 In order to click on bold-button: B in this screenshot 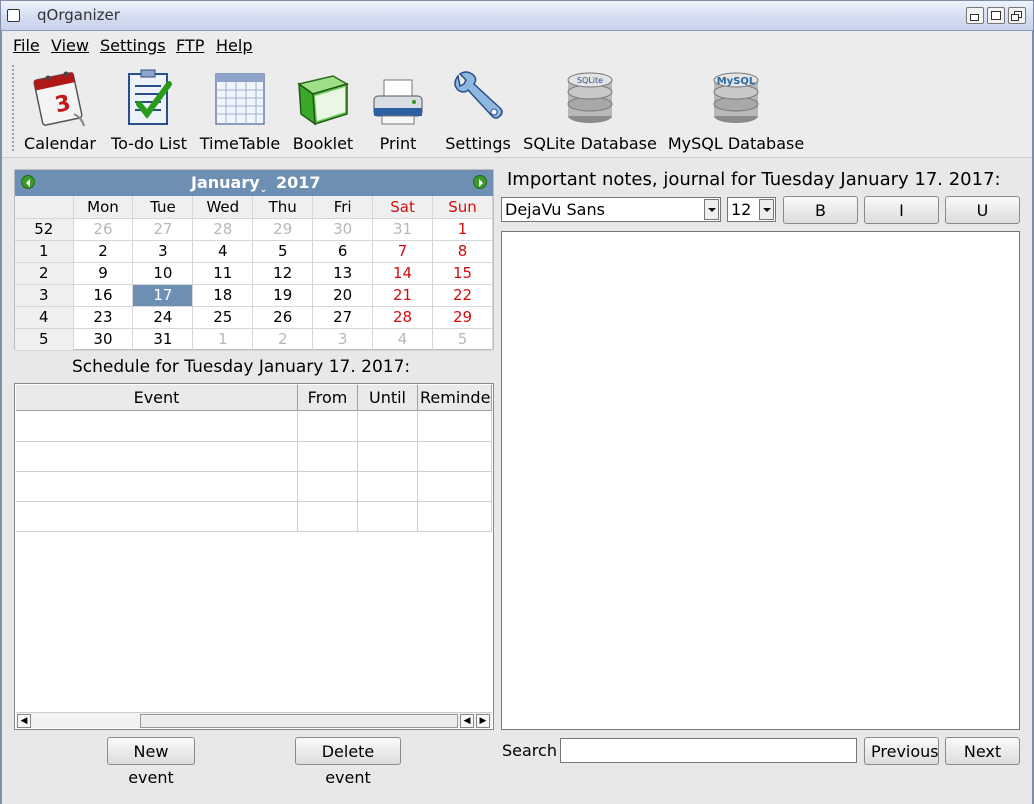, I will do `click(820, 210)`.